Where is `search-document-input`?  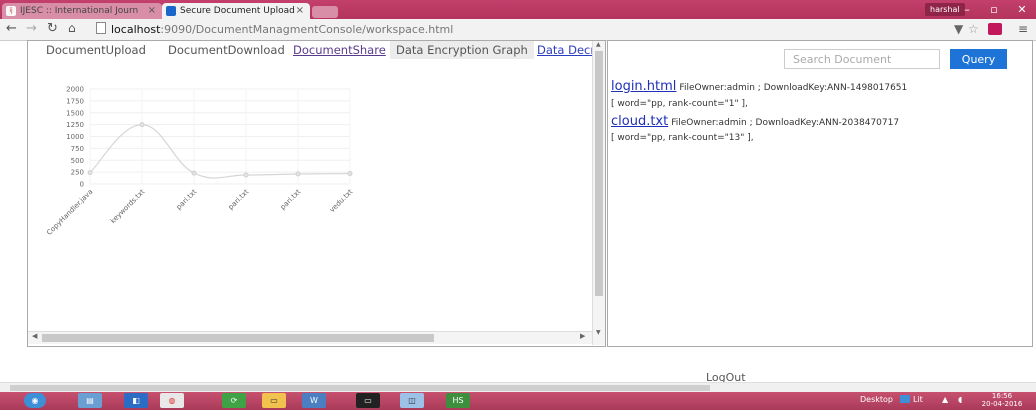 search-document-input is located at coordinates (862, 59).